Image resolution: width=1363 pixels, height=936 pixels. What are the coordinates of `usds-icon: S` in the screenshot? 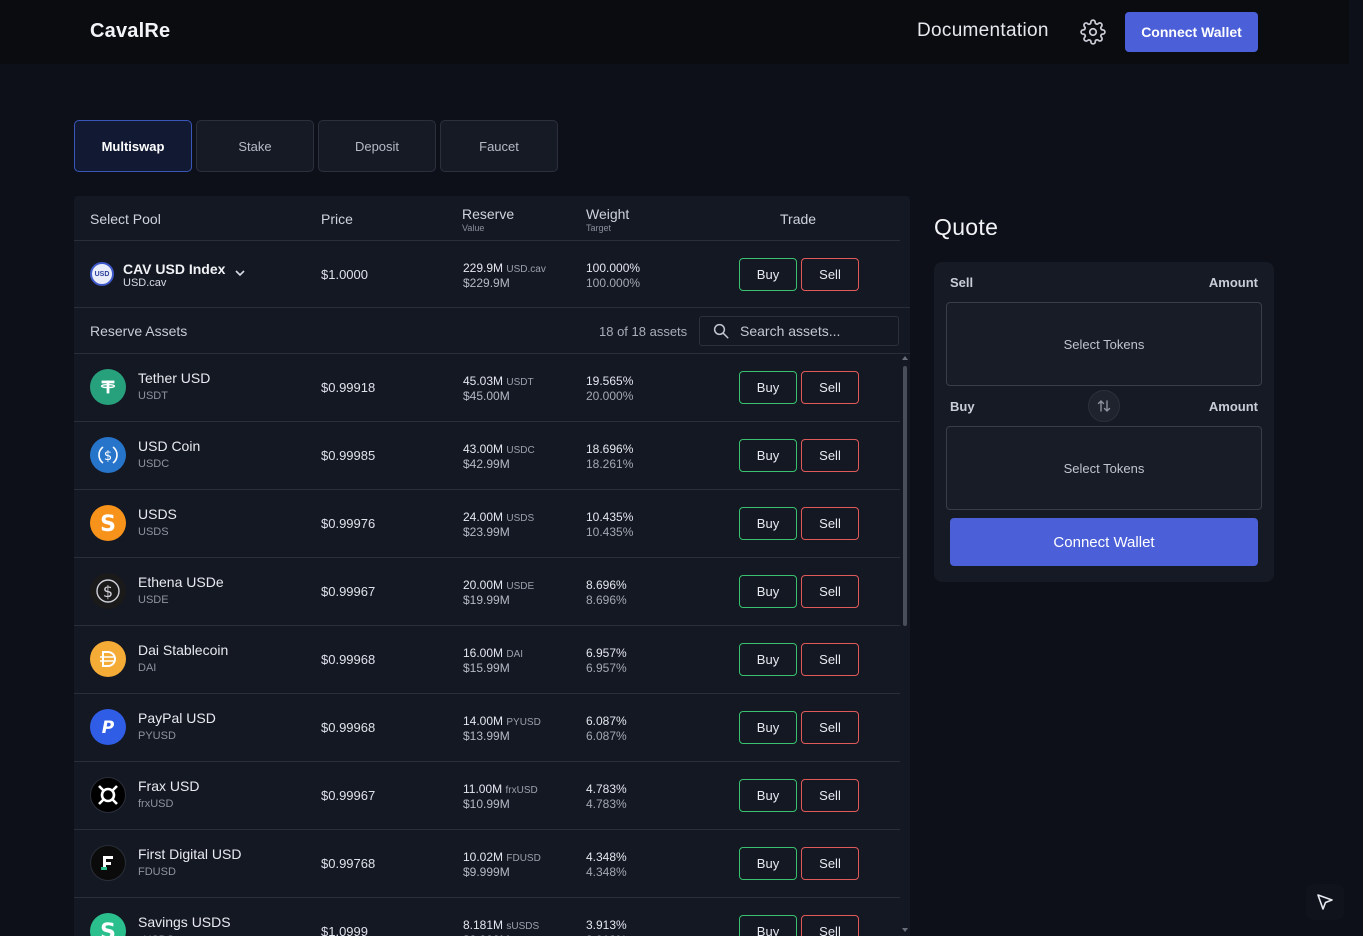 It's located at (108, 523).